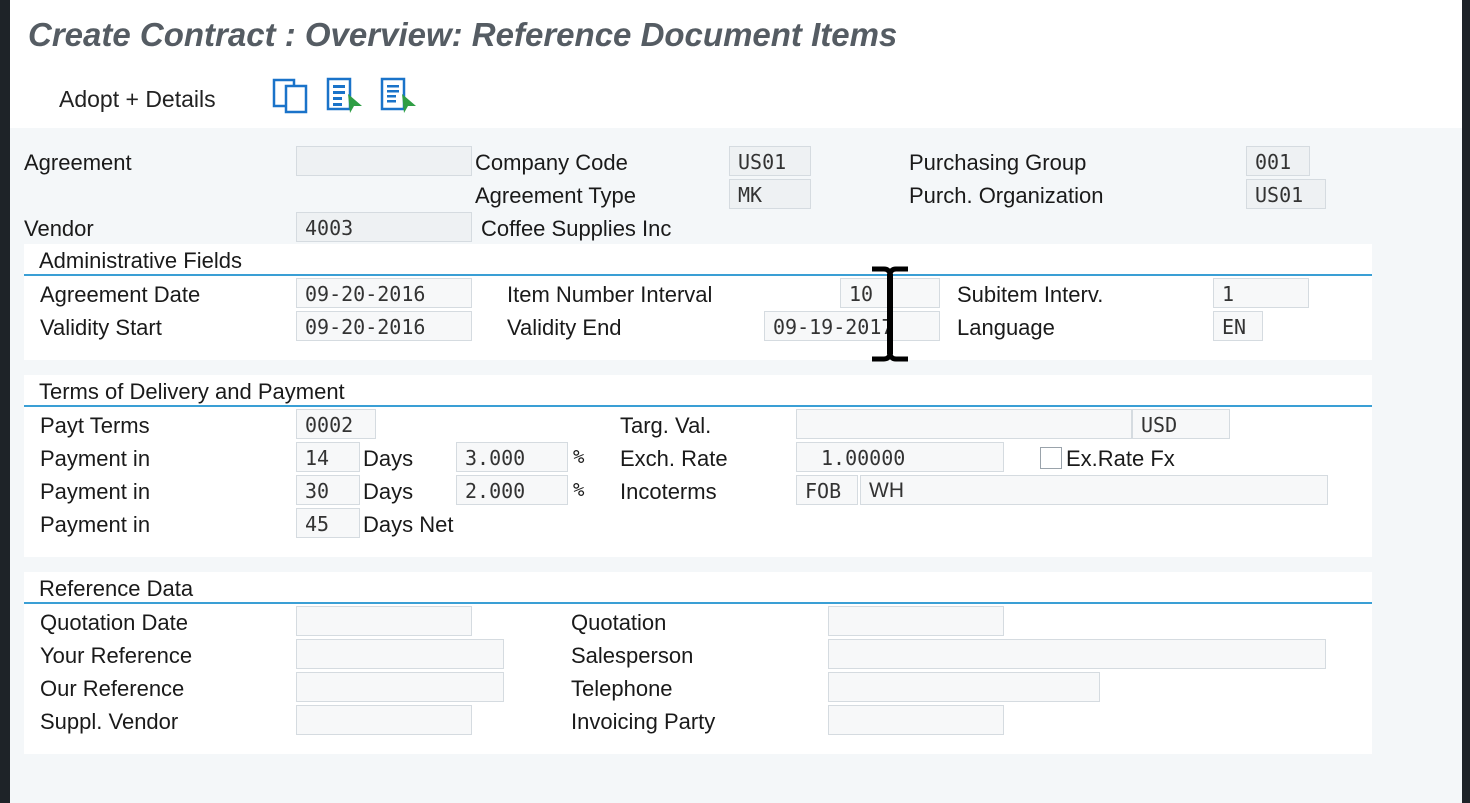 The height and width of the screenshot is (803, 1470). I want to click on your-reference-label: Your Reference, so click(116, 655).